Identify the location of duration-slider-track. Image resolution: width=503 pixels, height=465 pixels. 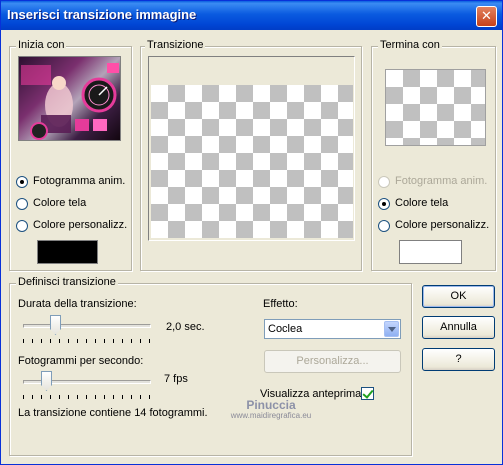
(87, 326).